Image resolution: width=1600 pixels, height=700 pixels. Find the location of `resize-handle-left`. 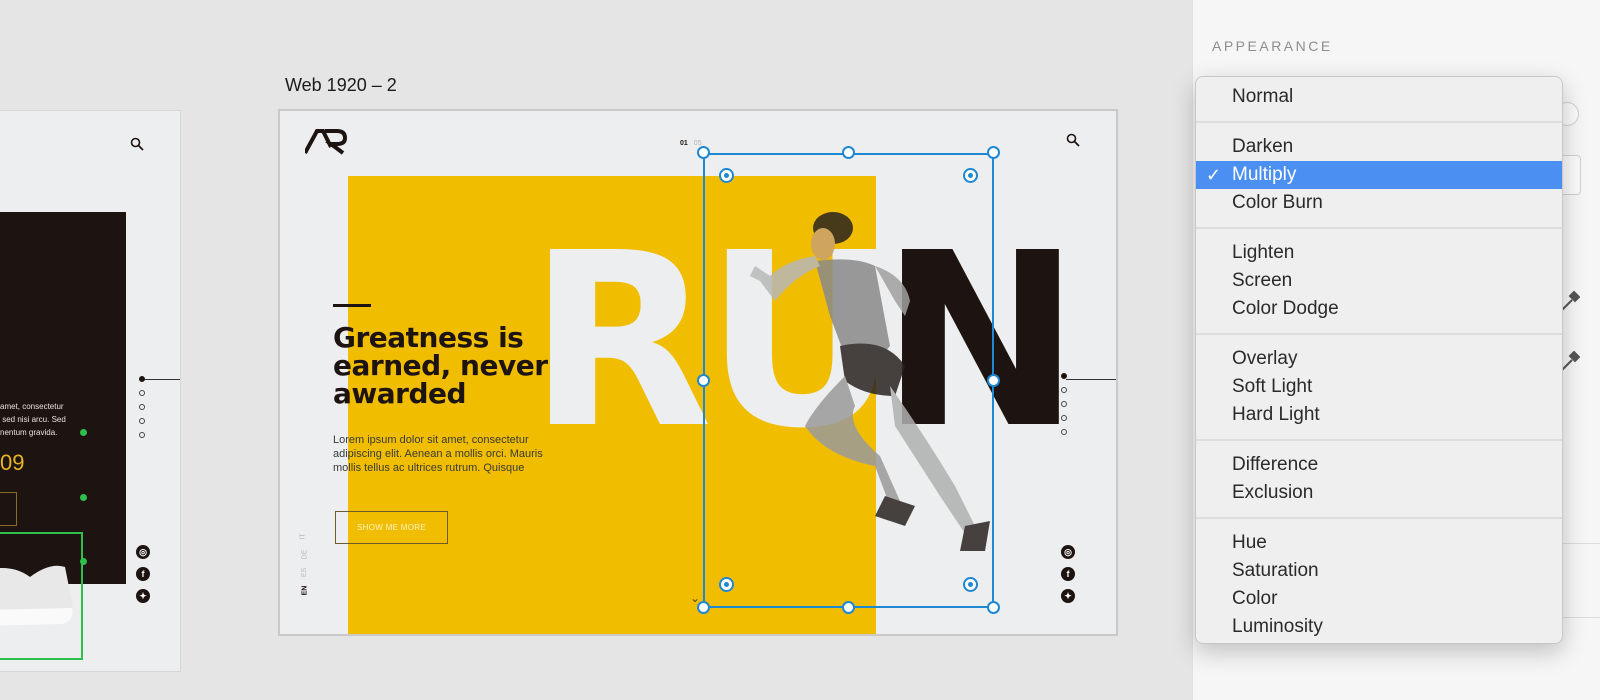

resize-handle-left is located at coordinates (703, 380).